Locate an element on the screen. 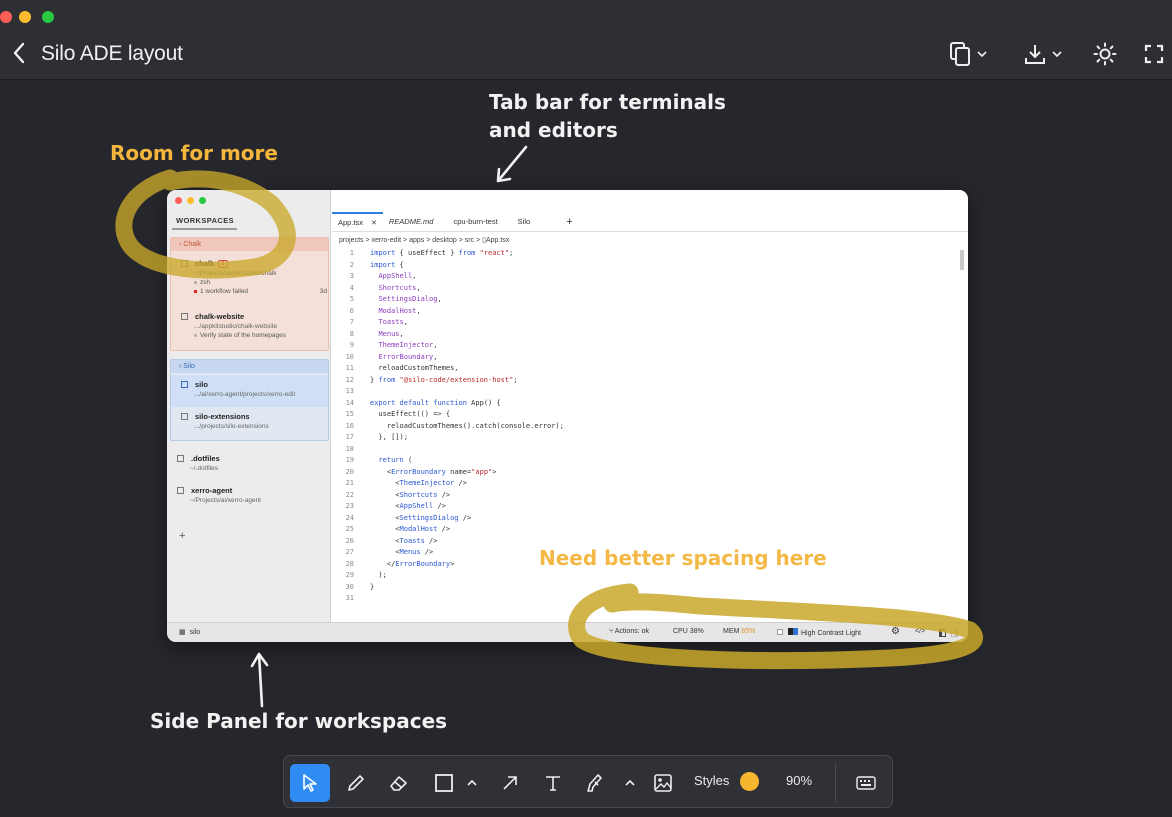 The image size is (1172, 817). code-line: }, []); is located at coordinates (389, 438).